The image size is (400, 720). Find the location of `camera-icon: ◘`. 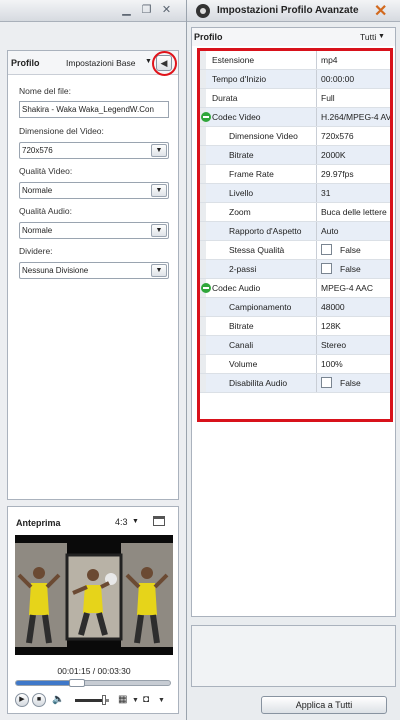

camera-icon: ◘ is located at coordinates (146, 699).